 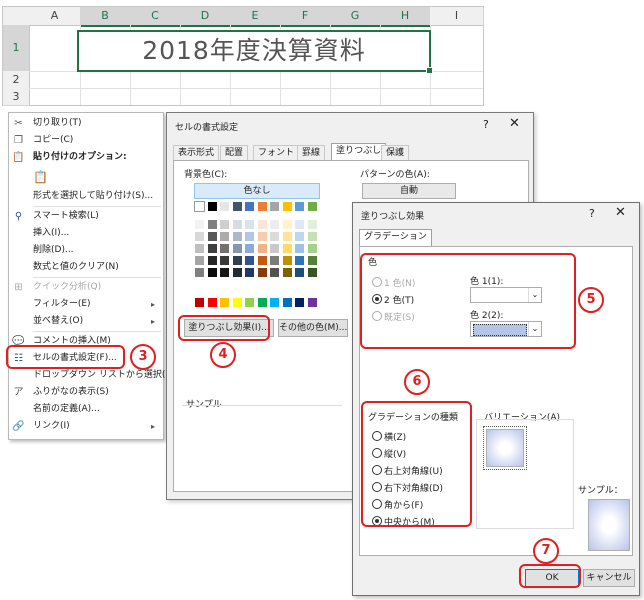 What do you see at coordinates (311, 153) in the screenshot?
I see `tab-border: 罫線` at bounding box center [311, 153].